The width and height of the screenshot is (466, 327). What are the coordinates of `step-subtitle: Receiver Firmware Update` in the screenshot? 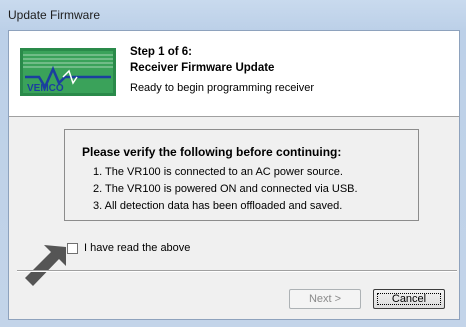 It's located at (202, 68).